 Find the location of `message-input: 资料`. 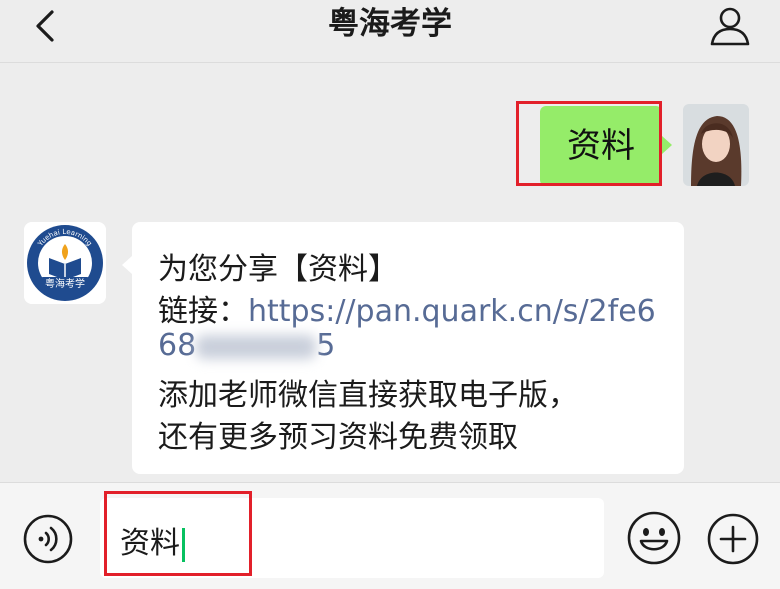

message-input: 资料 is located at coordinates (352, 538).